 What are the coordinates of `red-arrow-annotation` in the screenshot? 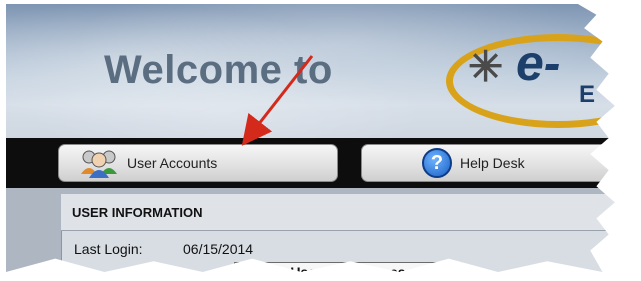 It's located at (277, 100).